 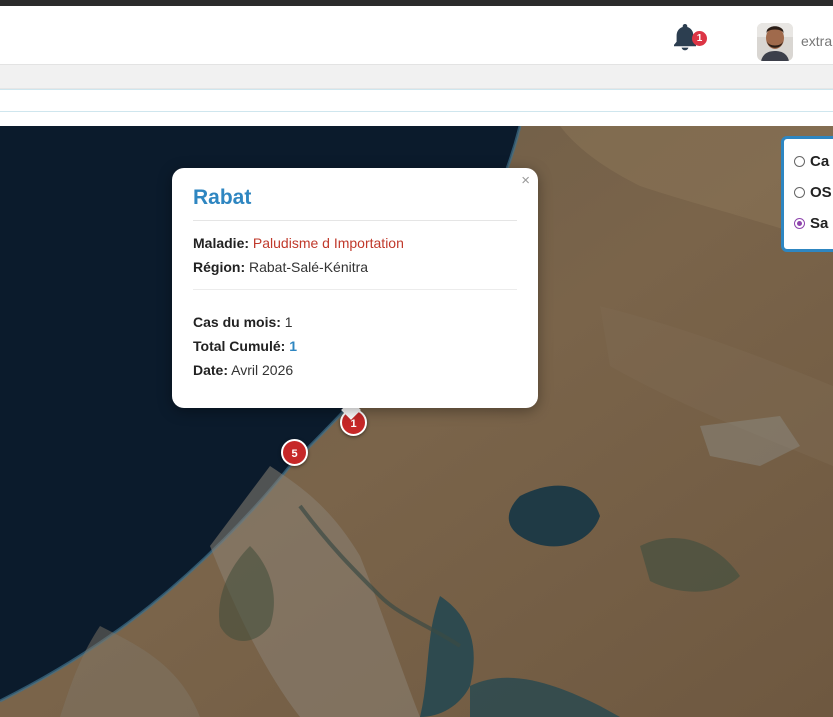 I want to click on popup-cases-row: Cas du mois: 1, so click(x=355, y=322).